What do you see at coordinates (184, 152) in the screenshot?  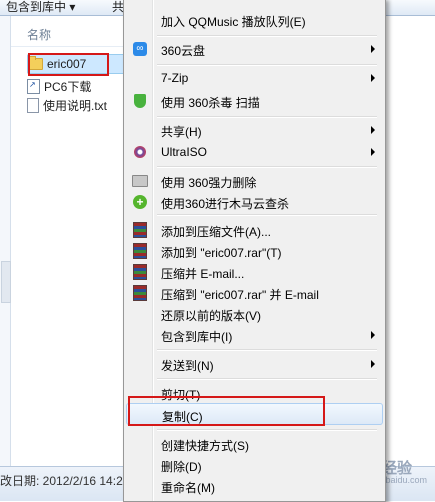 I see `menu-item-label: UltraISO` at bounding box center [184, 152].